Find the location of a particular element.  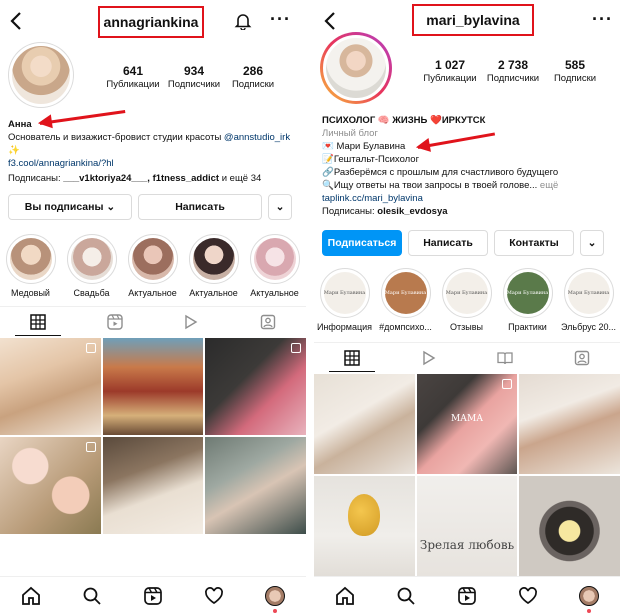

stat-value: 641 is located at coordinates (133, 71).